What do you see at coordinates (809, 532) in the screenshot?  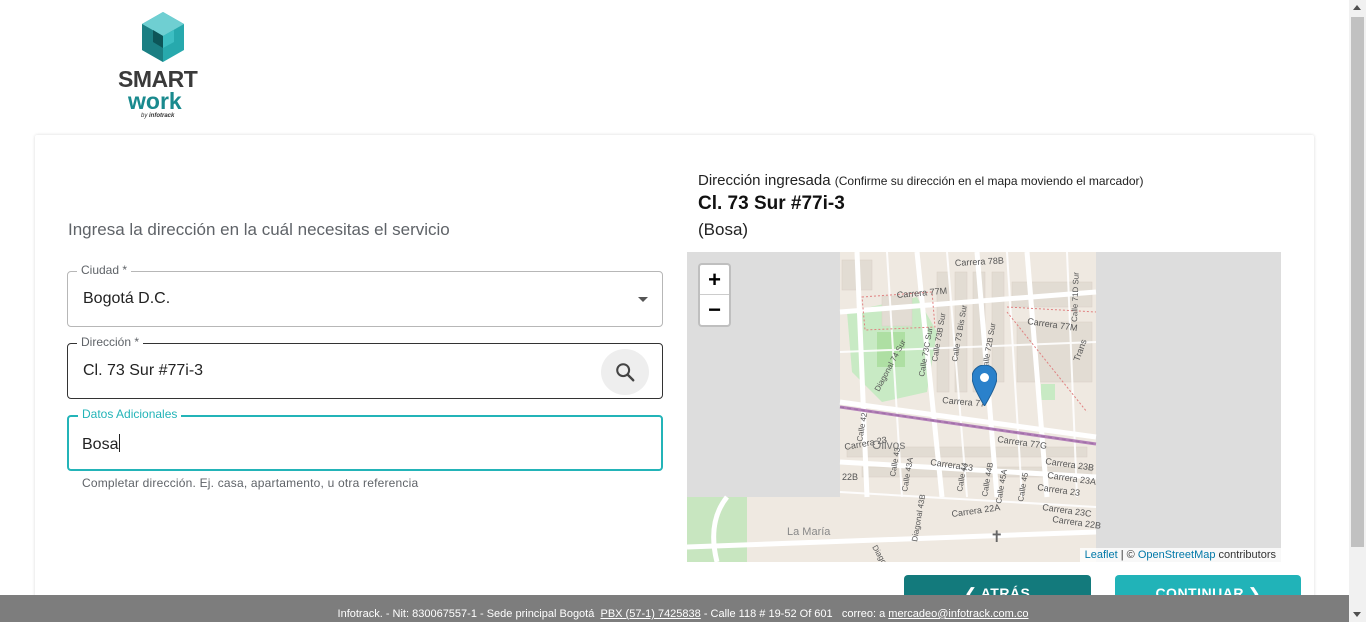 I see `map-label: La María` at bounding box center [809, 532].